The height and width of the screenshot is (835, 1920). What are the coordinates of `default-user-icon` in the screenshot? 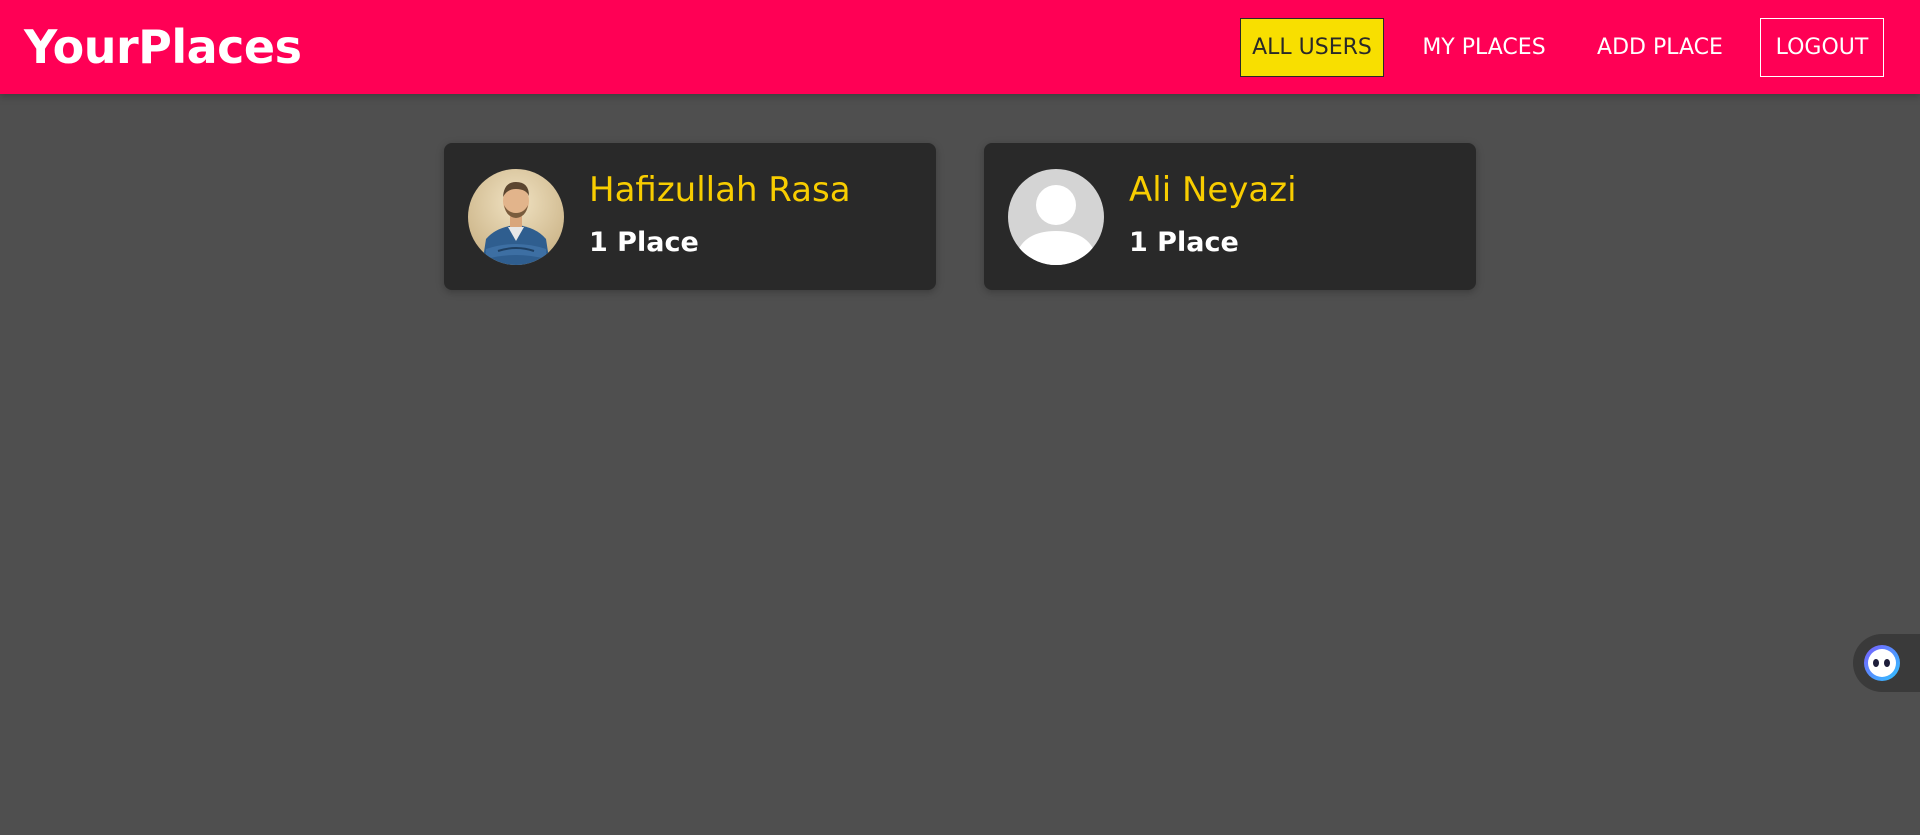 It's located at (1056, 217).